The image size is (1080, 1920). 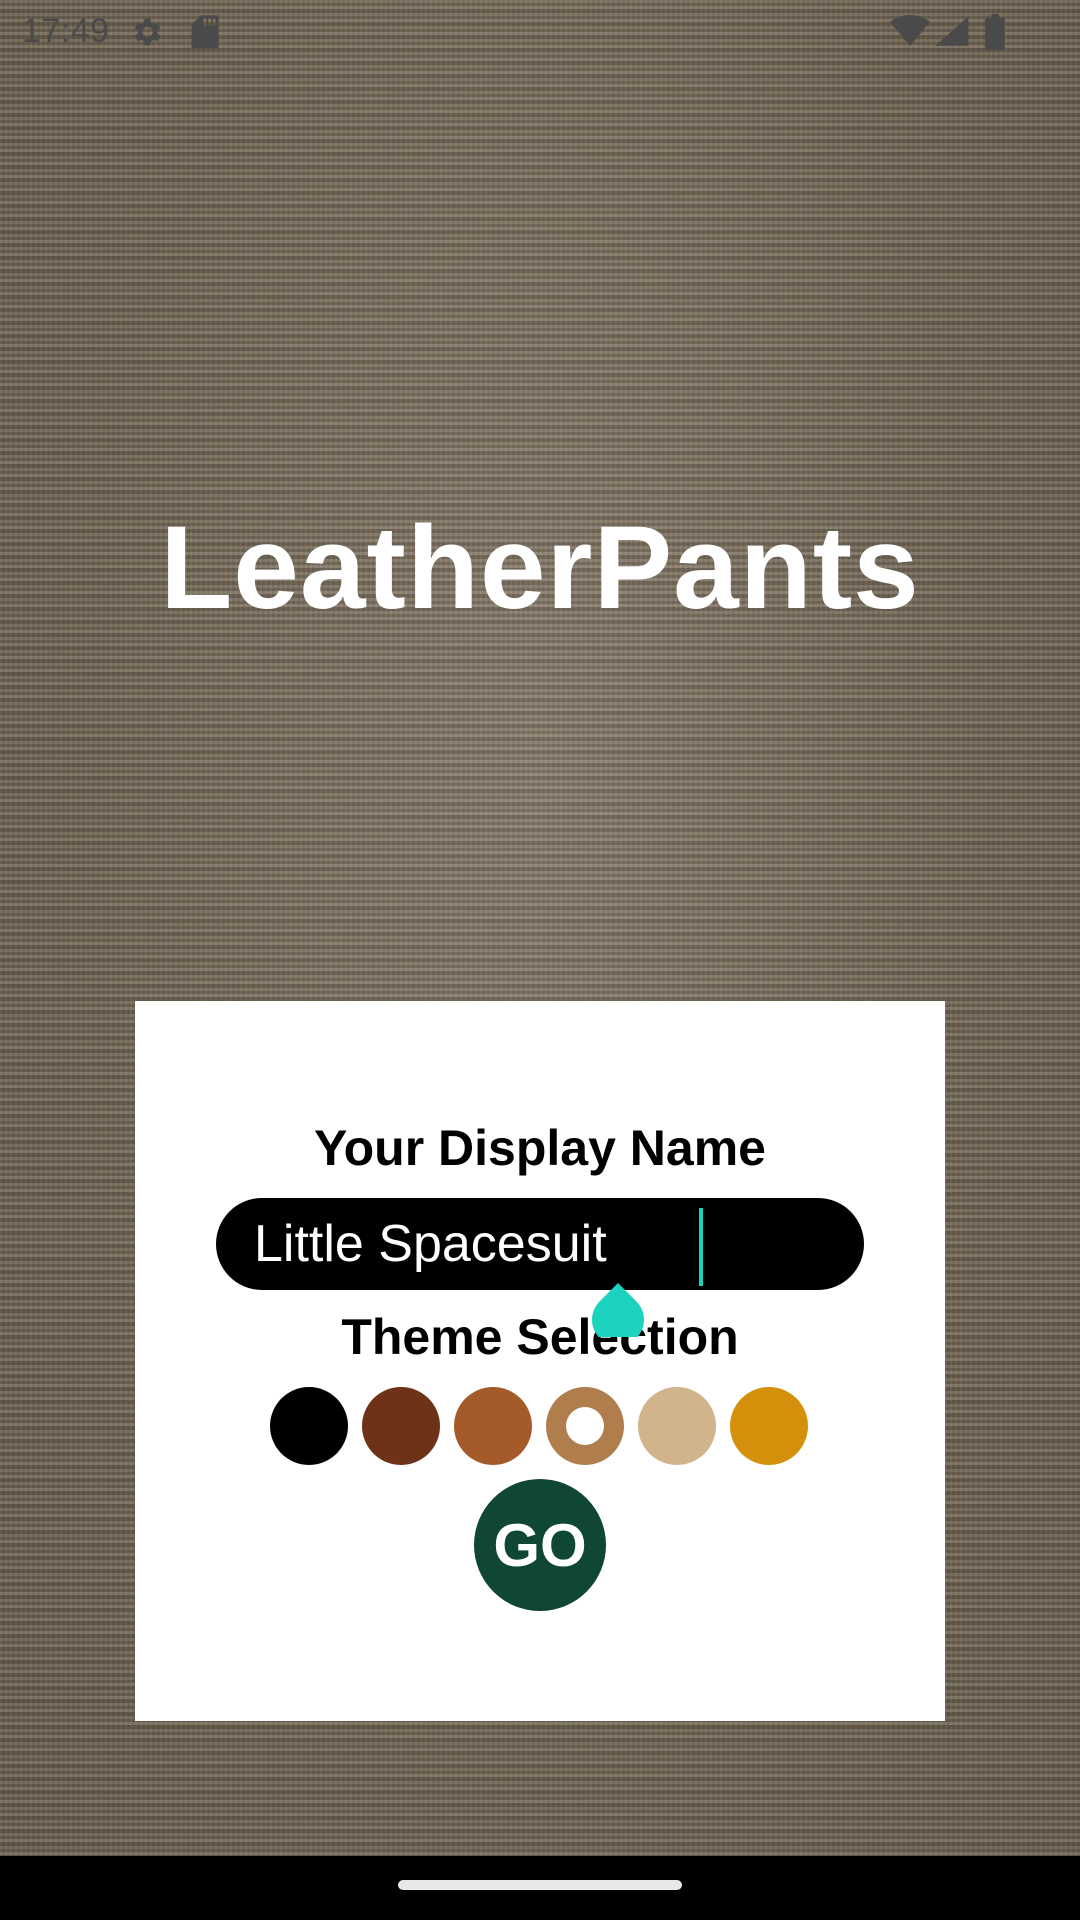 What do you see at coordinates (540, 1337) in the screenshot?
I see `theme-selection-label: Theme Selection` at bounding box center [540, 1337].